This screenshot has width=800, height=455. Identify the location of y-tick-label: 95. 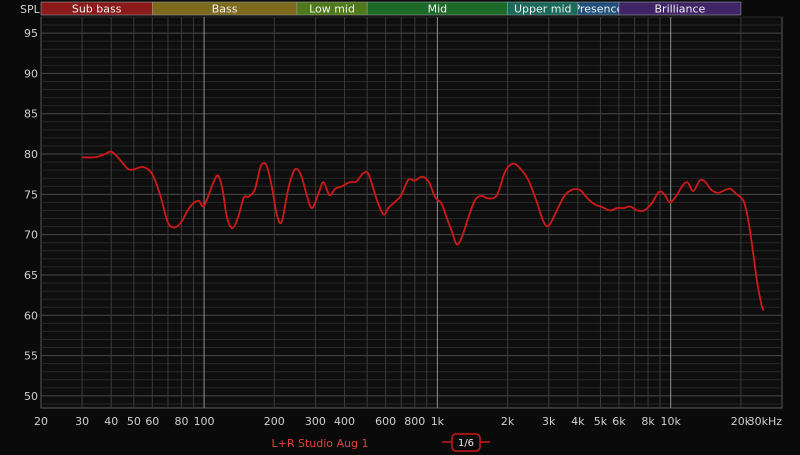
(31, 33).